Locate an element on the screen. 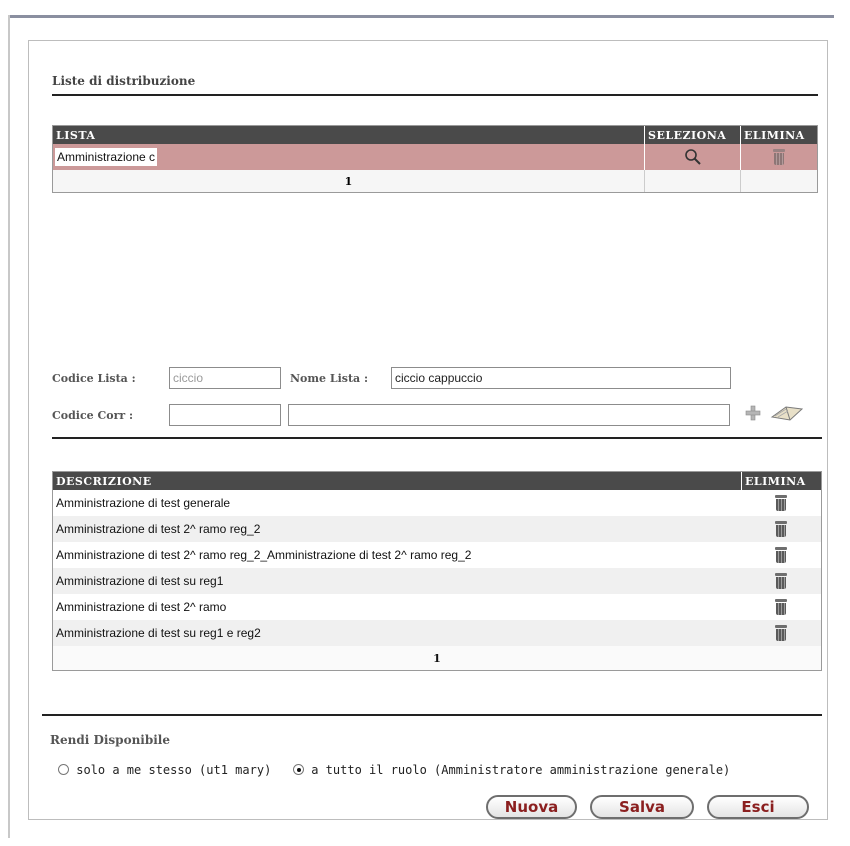  recipient-name: Amministrazione di test 2^ ramo is located at coordinates (141, 607).